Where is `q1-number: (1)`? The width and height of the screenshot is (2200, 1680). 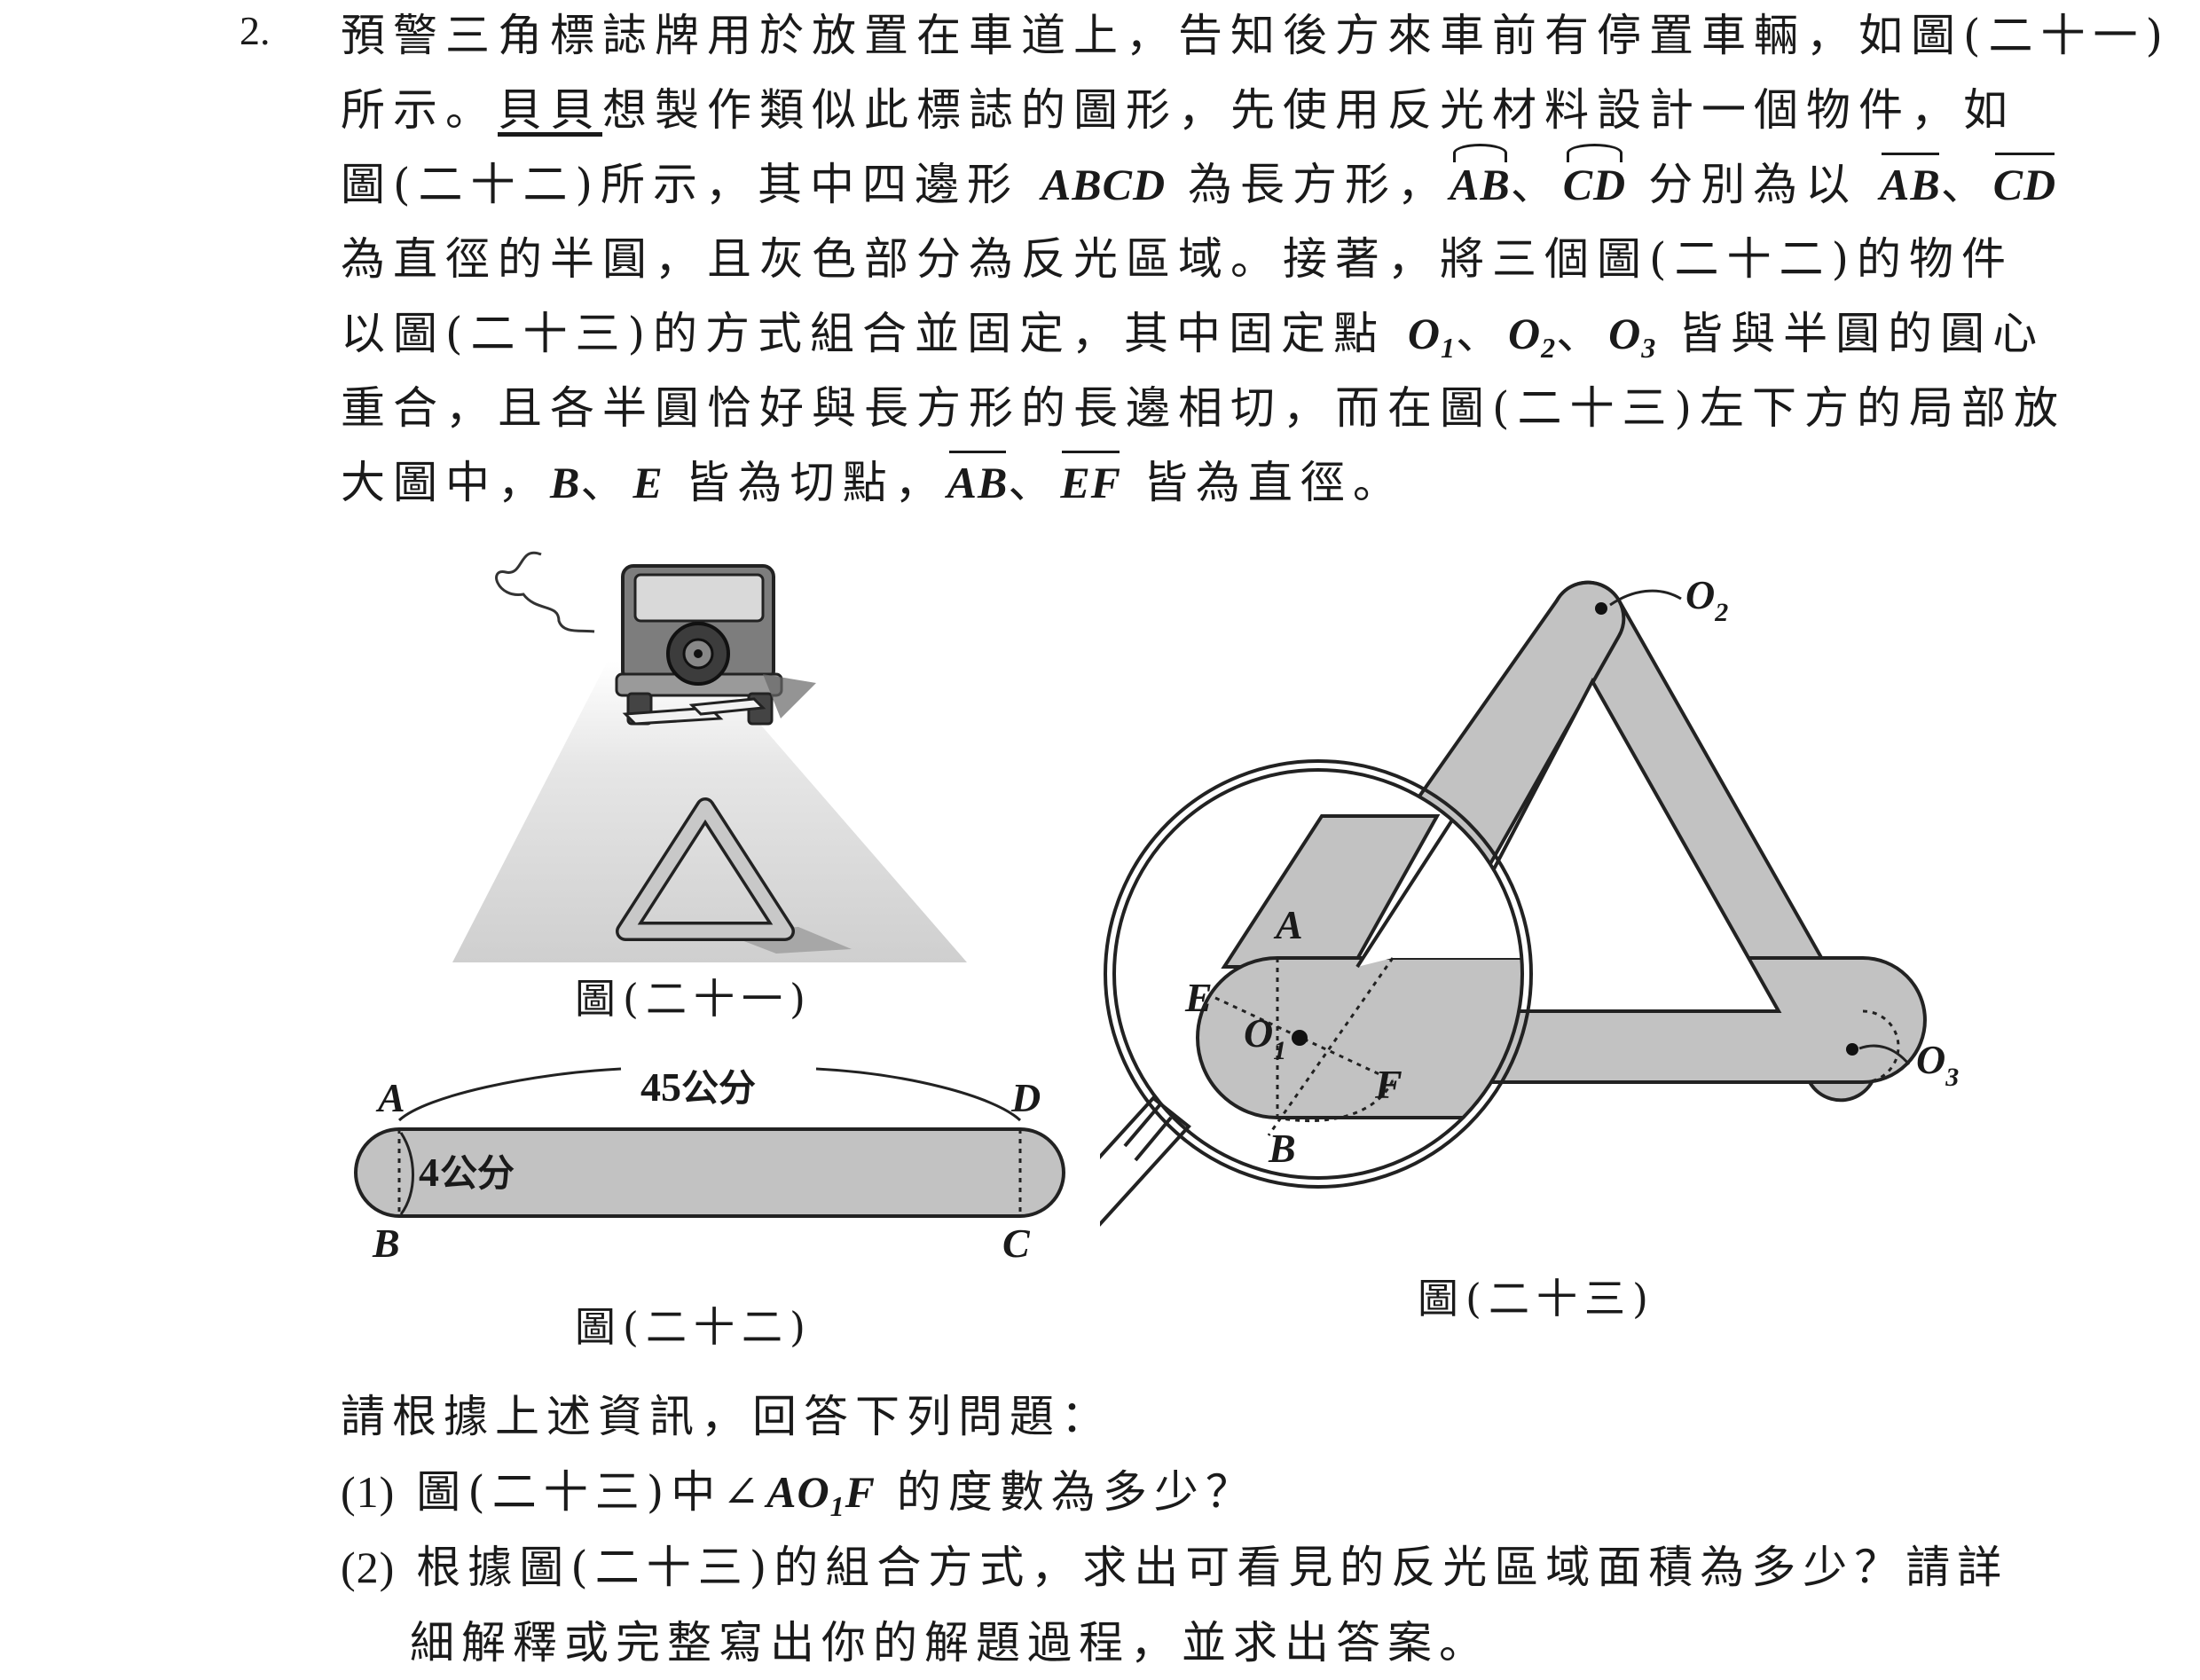
q1-number: (1) is located at coordinates (368, 1492).